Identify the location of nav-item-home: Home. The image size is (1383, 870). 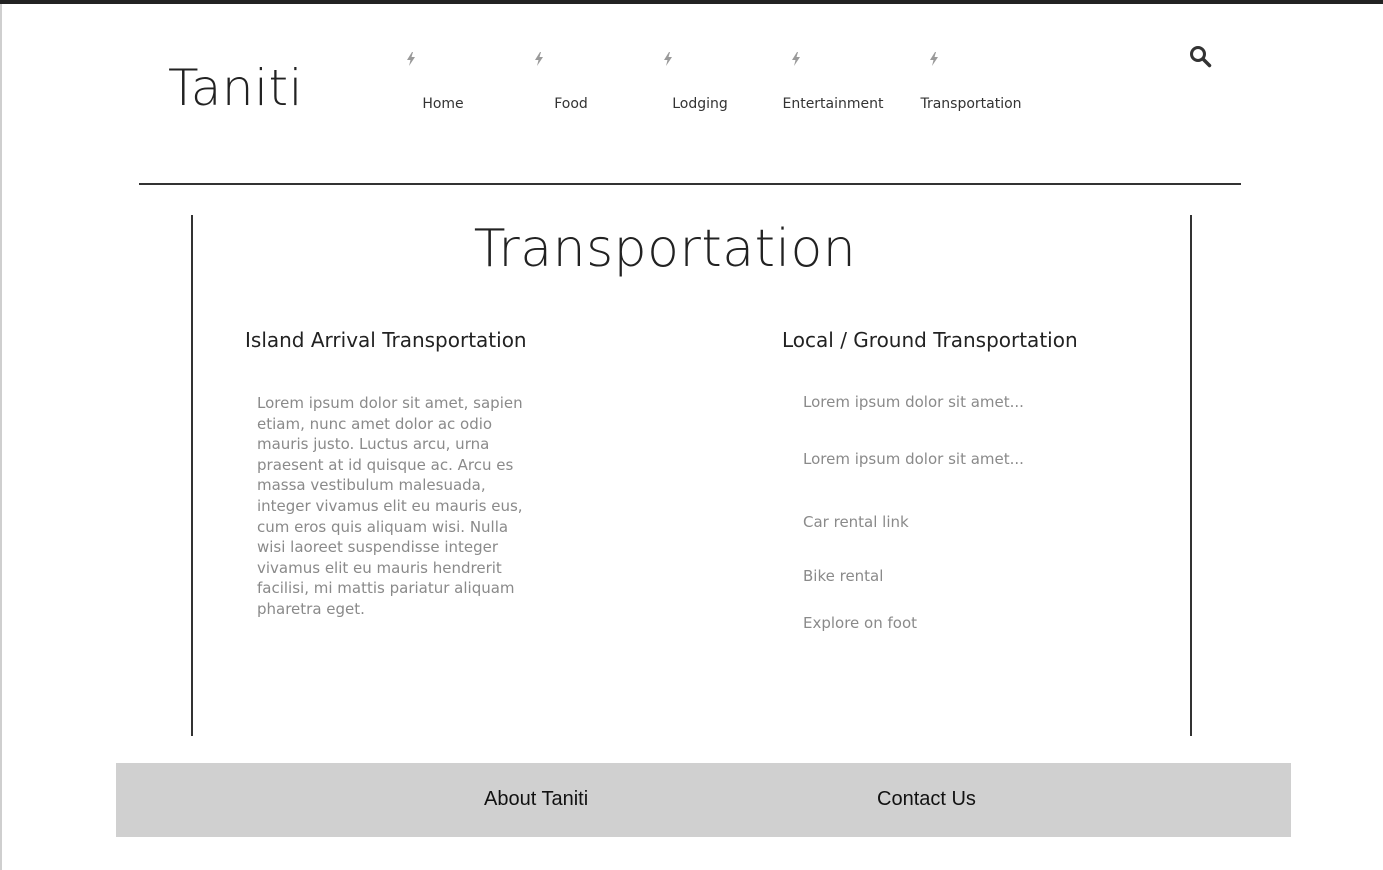
(443, 85).